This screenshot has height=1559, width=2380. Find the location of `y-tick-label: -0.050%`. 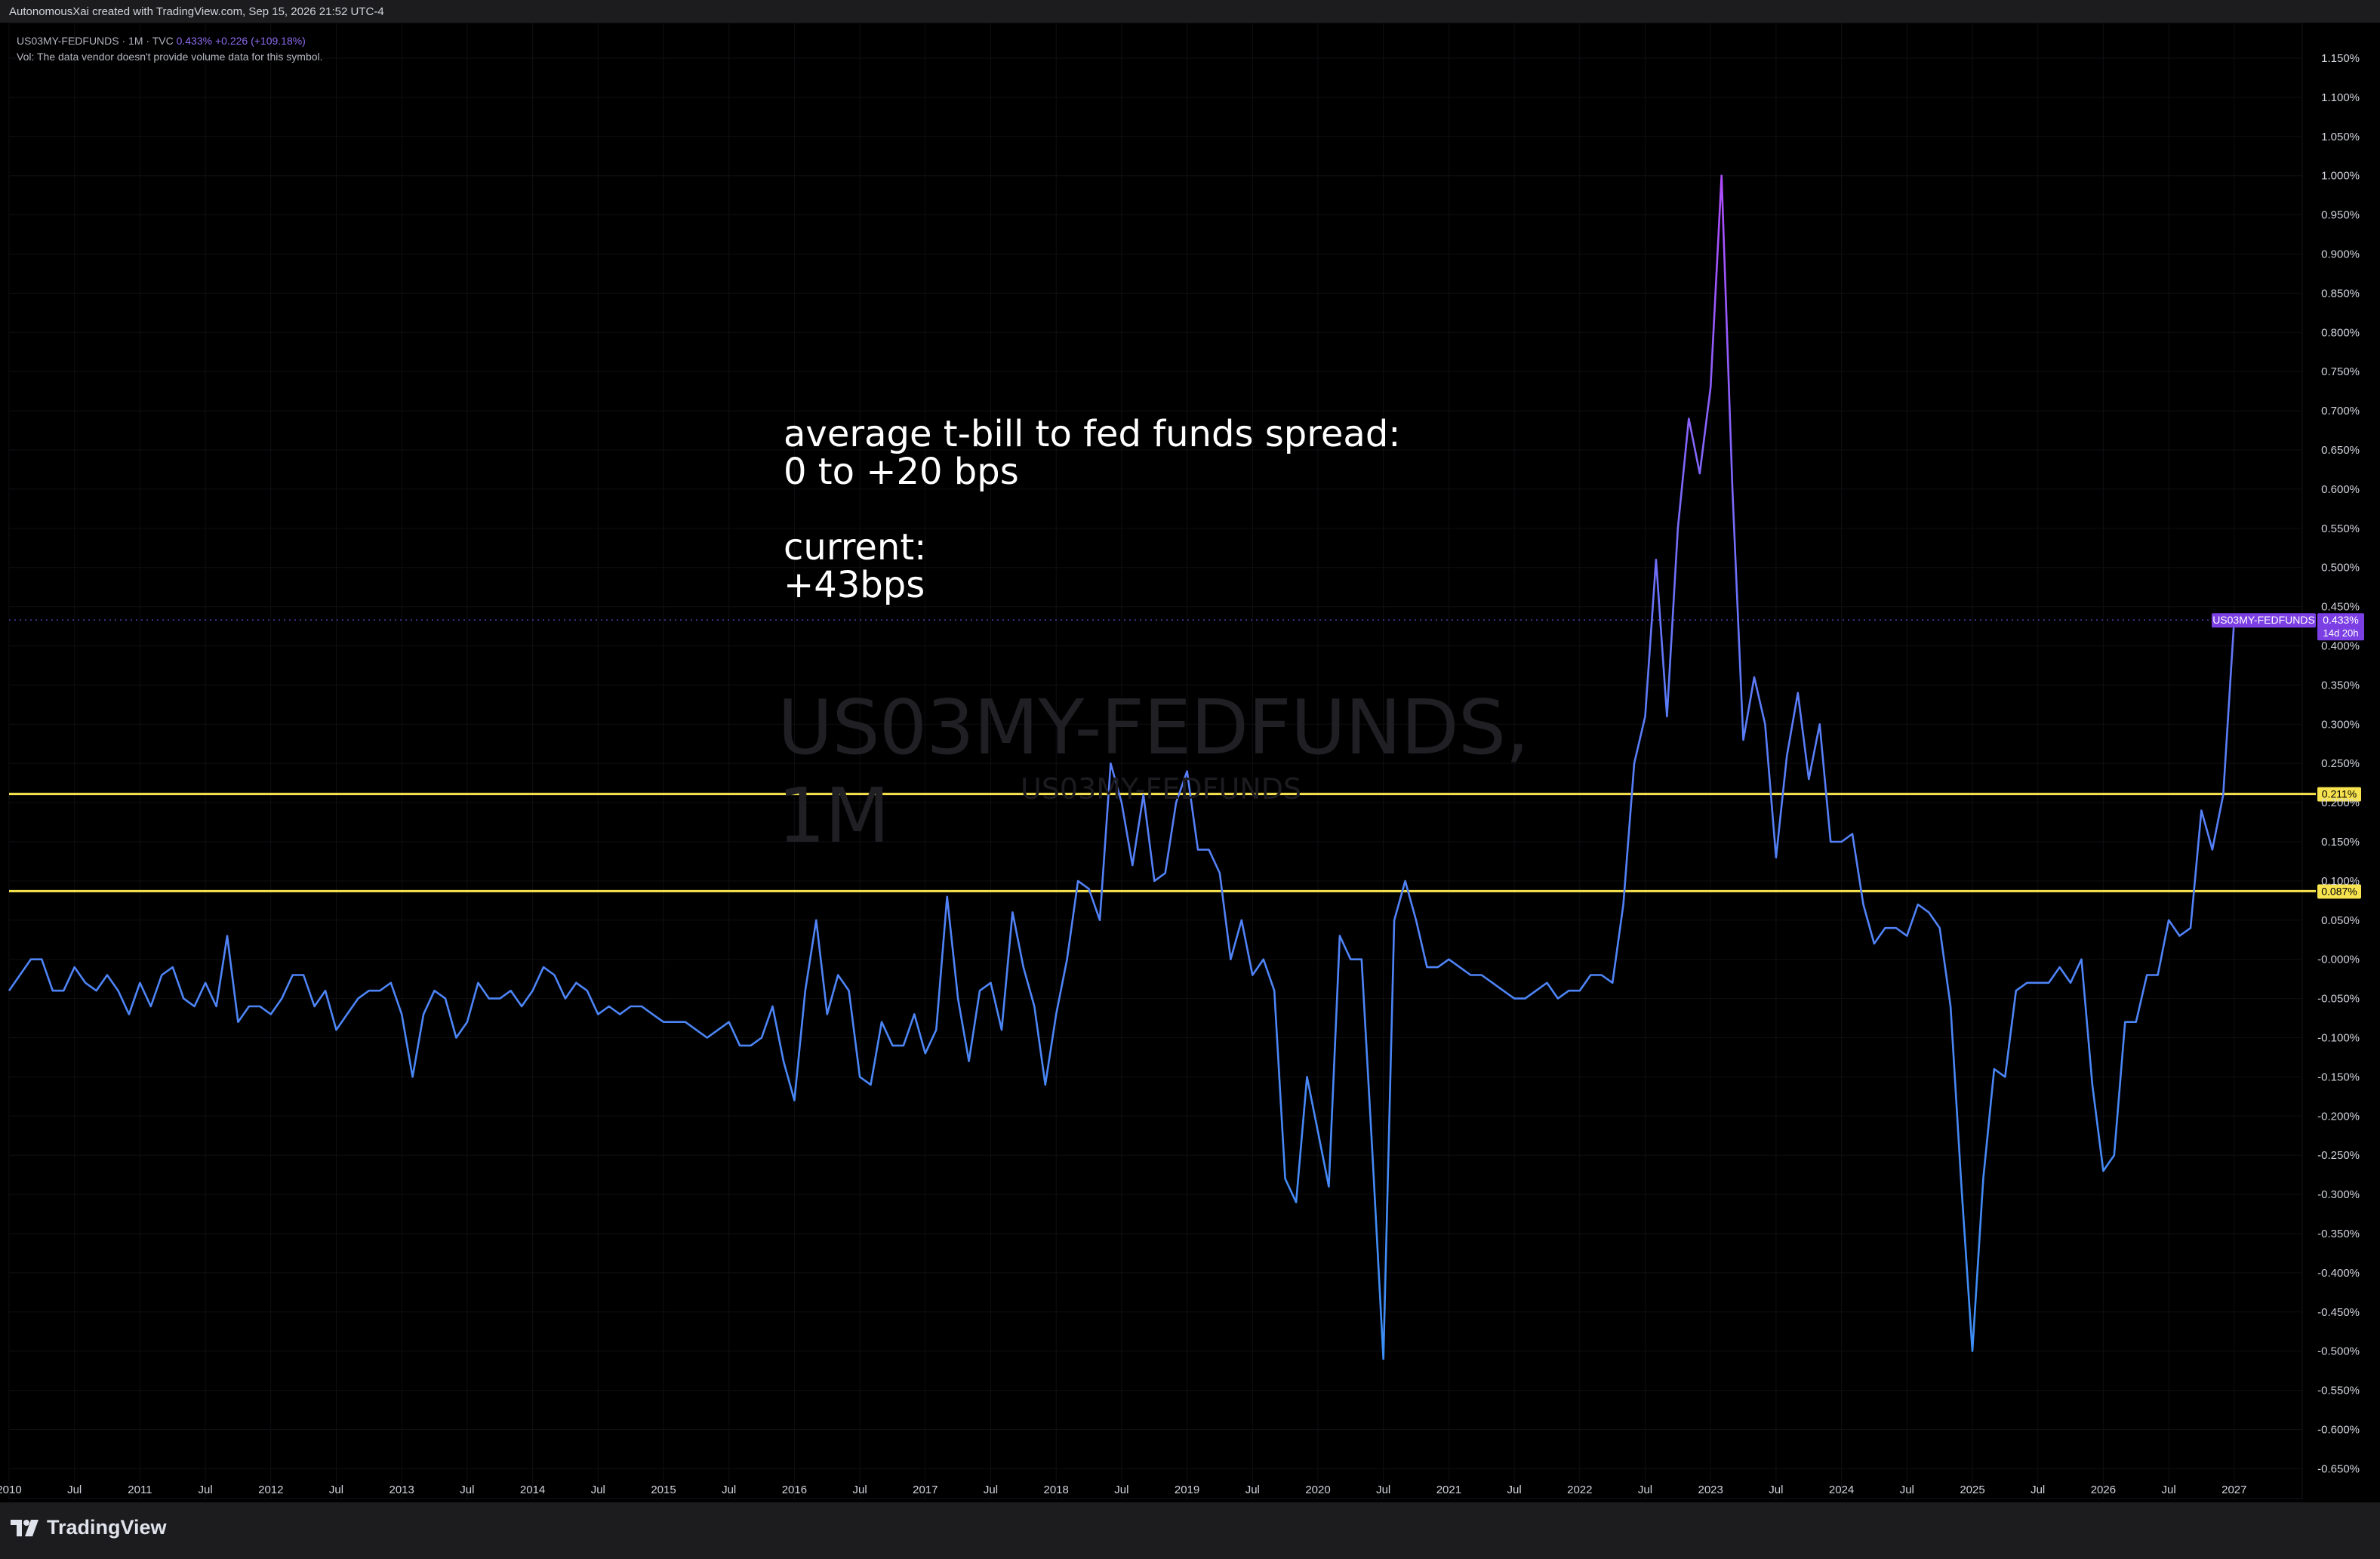

y-tick-label: -0.050% is located at coordinates (2338, 1000).